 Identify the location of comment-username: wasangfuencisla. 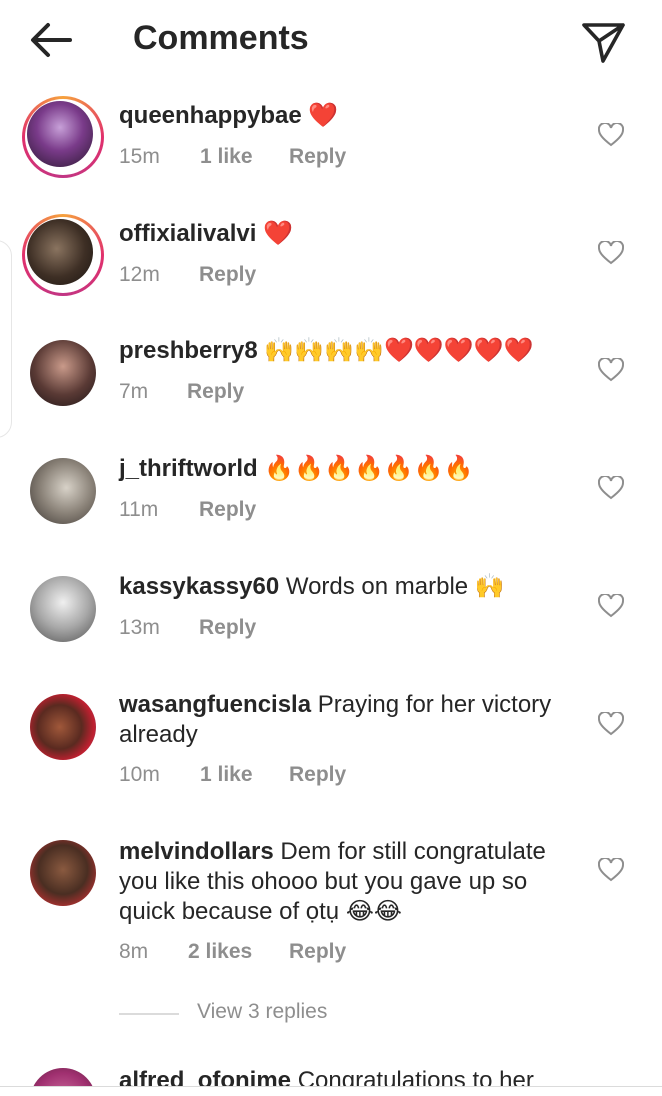
(215, 704).